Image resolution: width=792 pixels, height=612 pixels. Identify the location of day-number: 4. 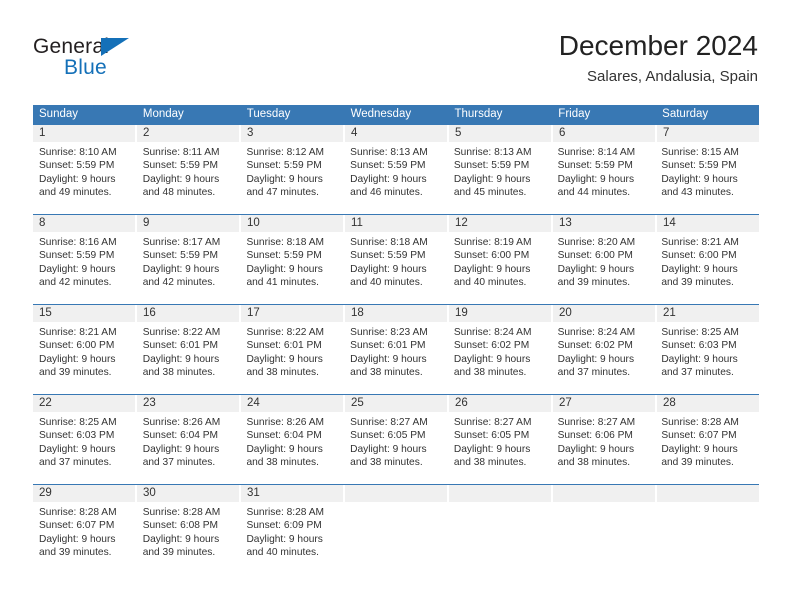
(397, 133).